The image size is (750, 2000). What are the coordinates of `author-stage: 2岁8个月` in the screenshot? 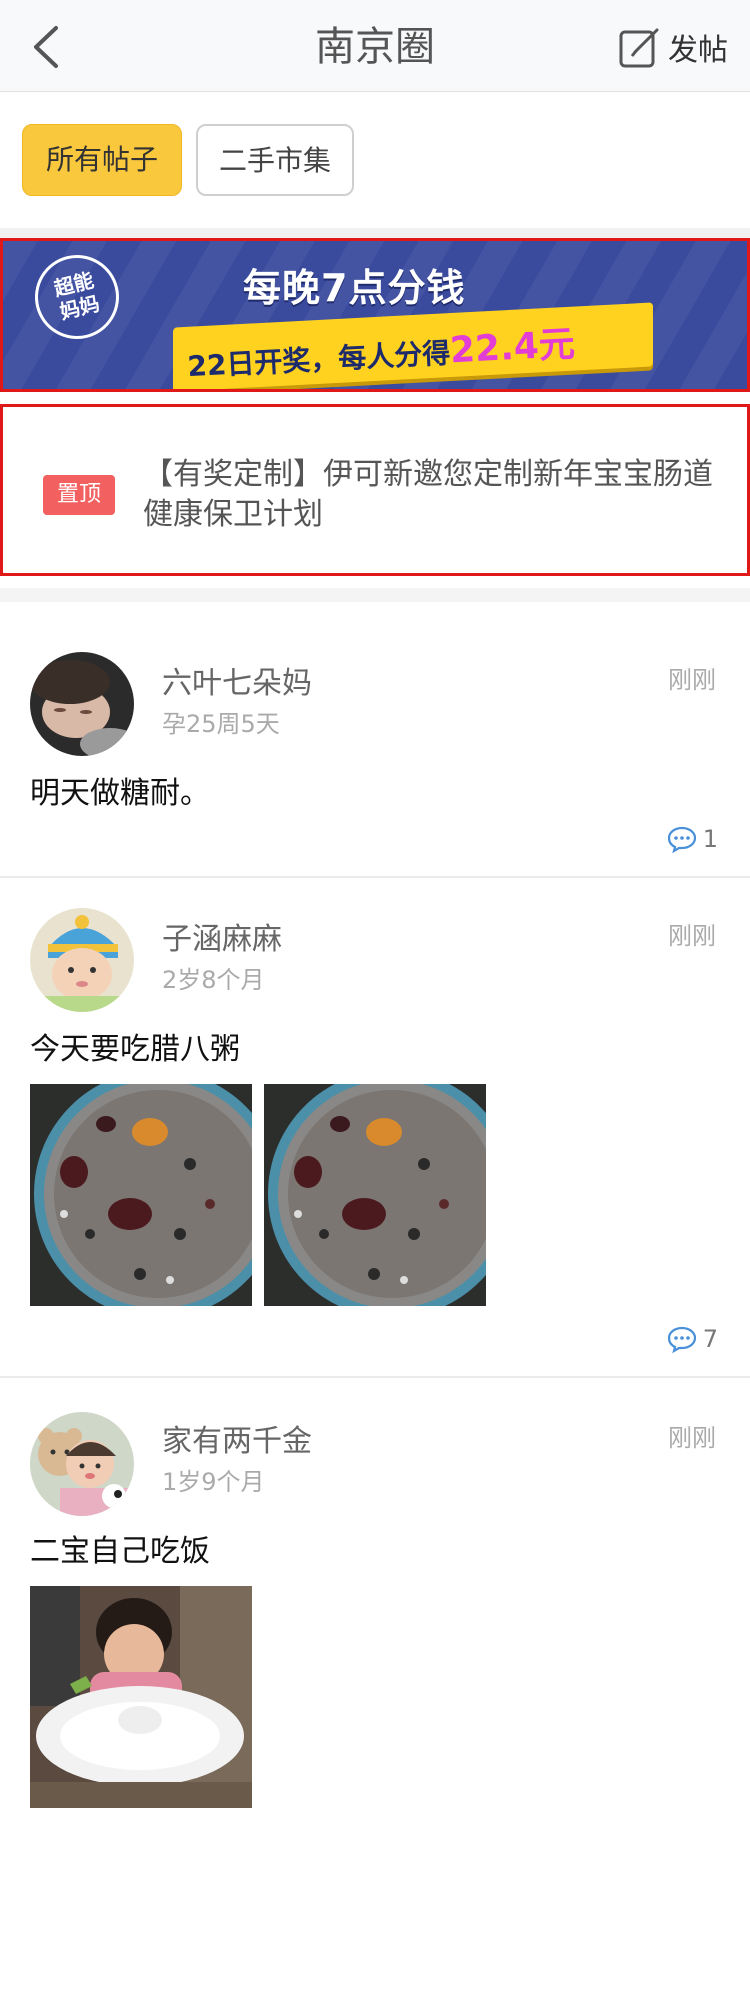 It's located at (213, 980).